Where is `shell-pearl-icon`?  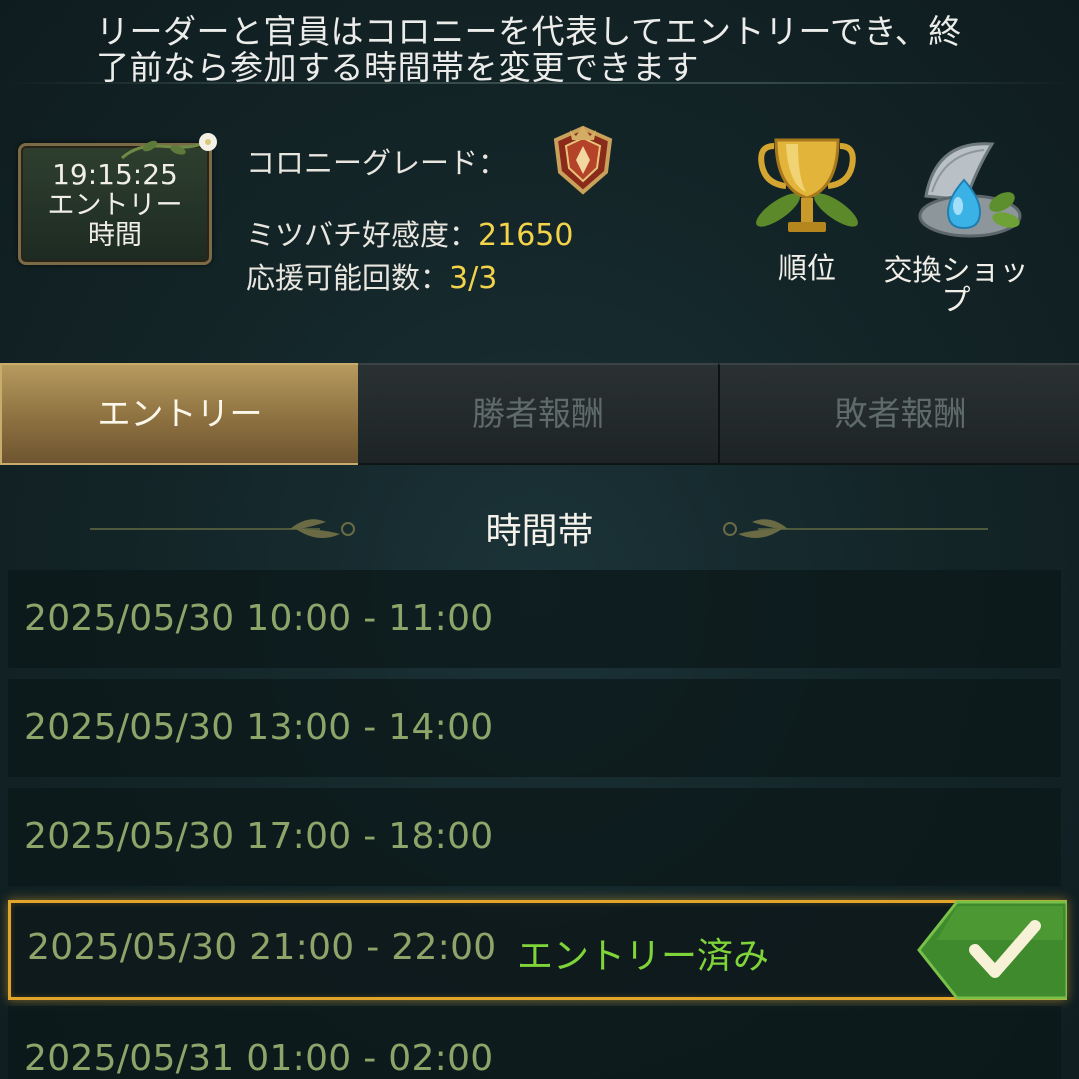 shell-pearl-icon is located at coordinates (970, 190).